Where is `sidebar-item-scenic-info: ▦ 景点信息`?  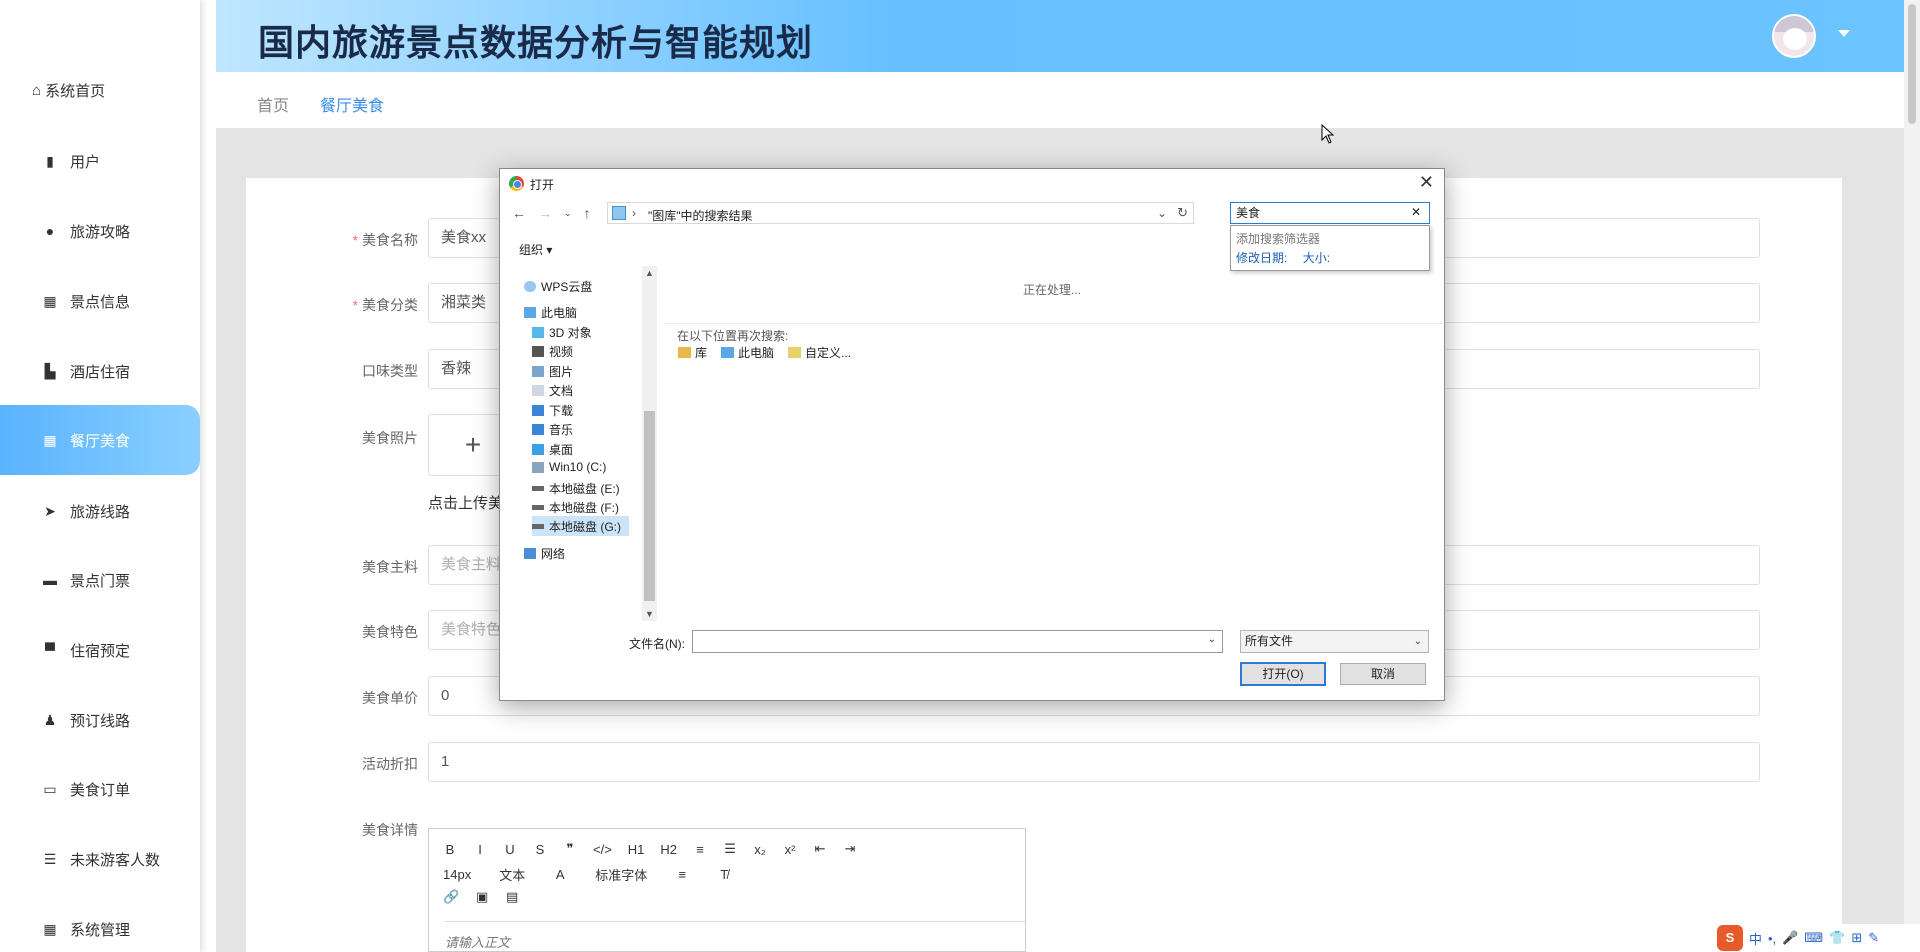 sidebar-item-scenic-info: ▦ 景点信息 is located at coordinates (100, 301).